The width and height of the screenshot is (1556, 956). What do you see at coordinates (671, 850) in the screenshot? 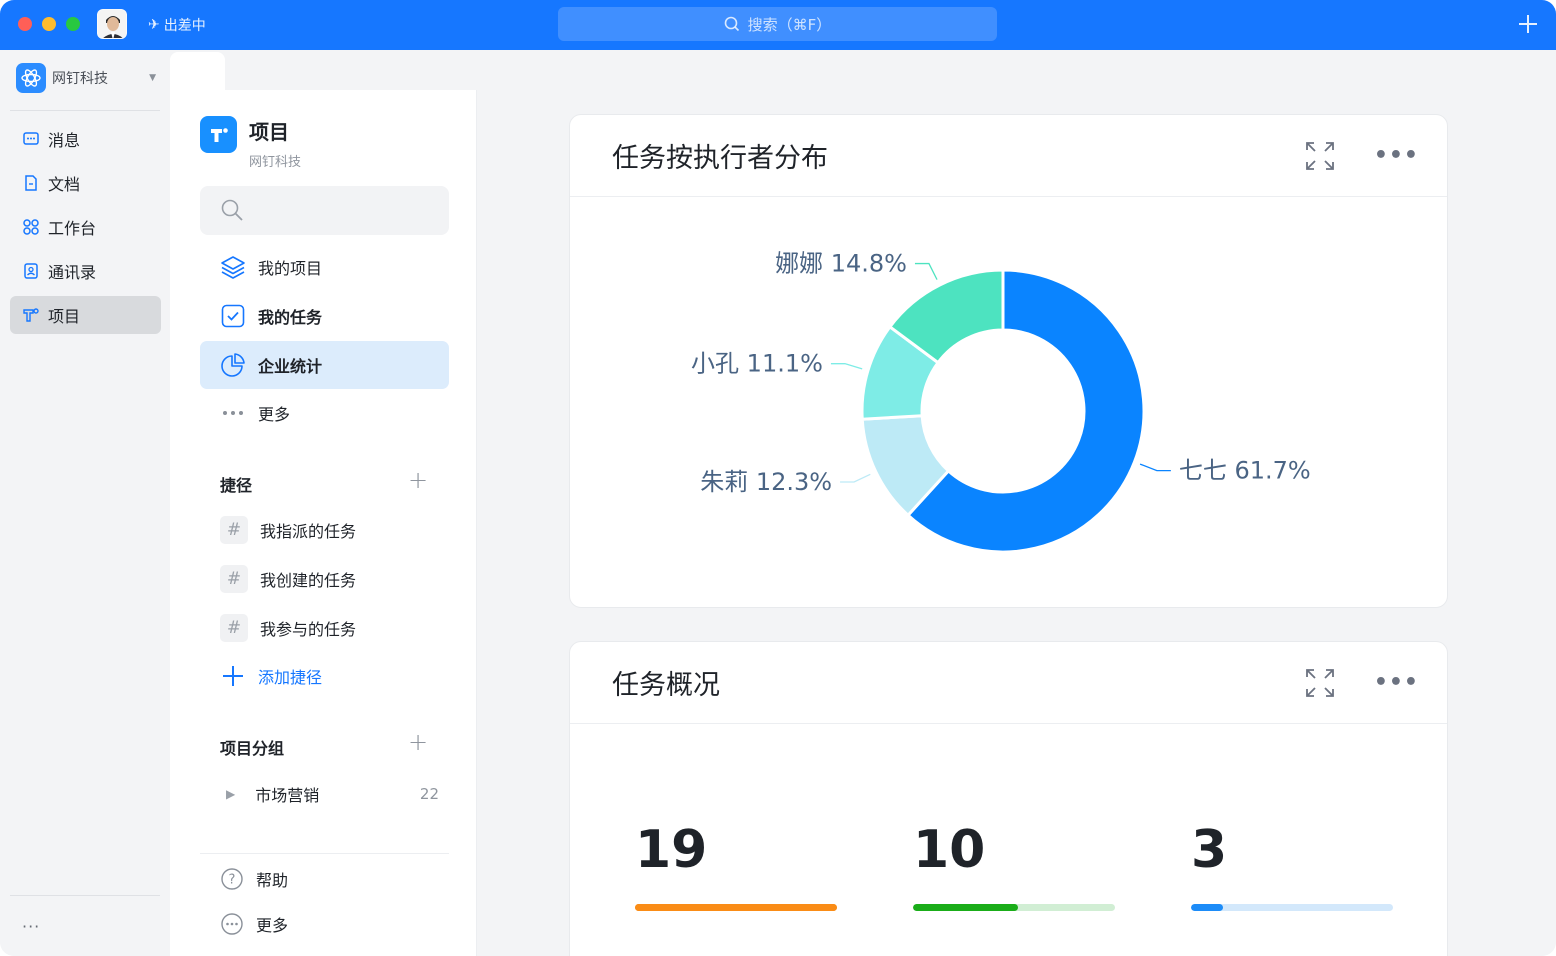
I see `stat-value: 19` at bounding box center [671, 850].